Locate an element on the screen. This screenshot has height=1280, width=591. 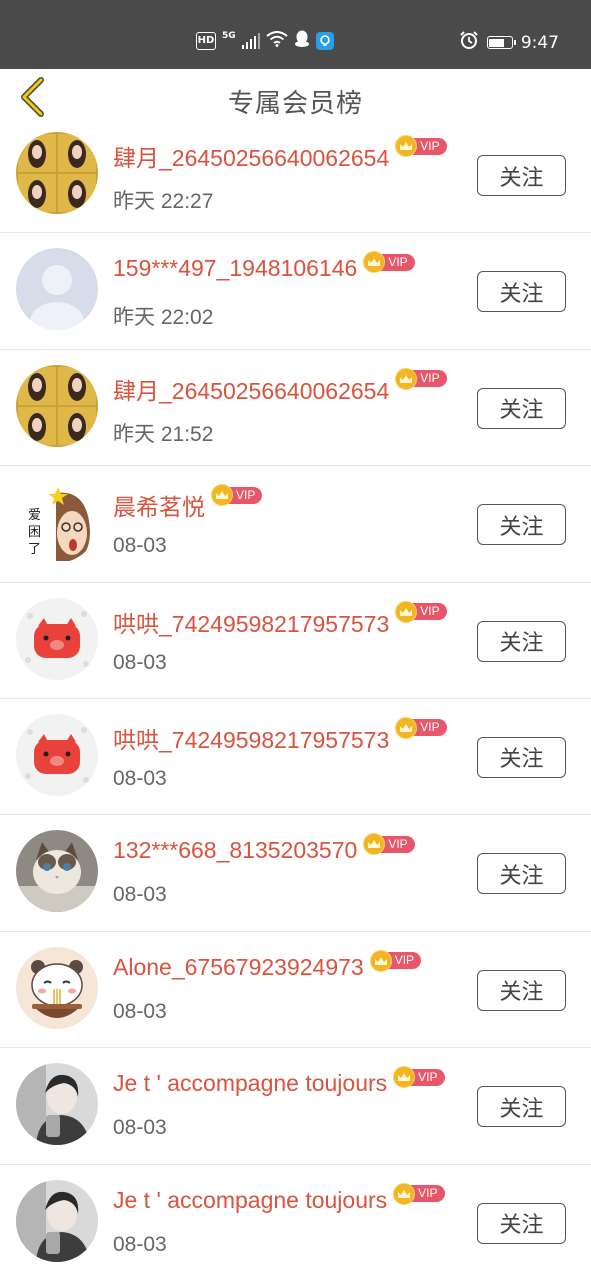
member-name-line: Alone_67567923924973 VIP is located at coordinates (267, 965).